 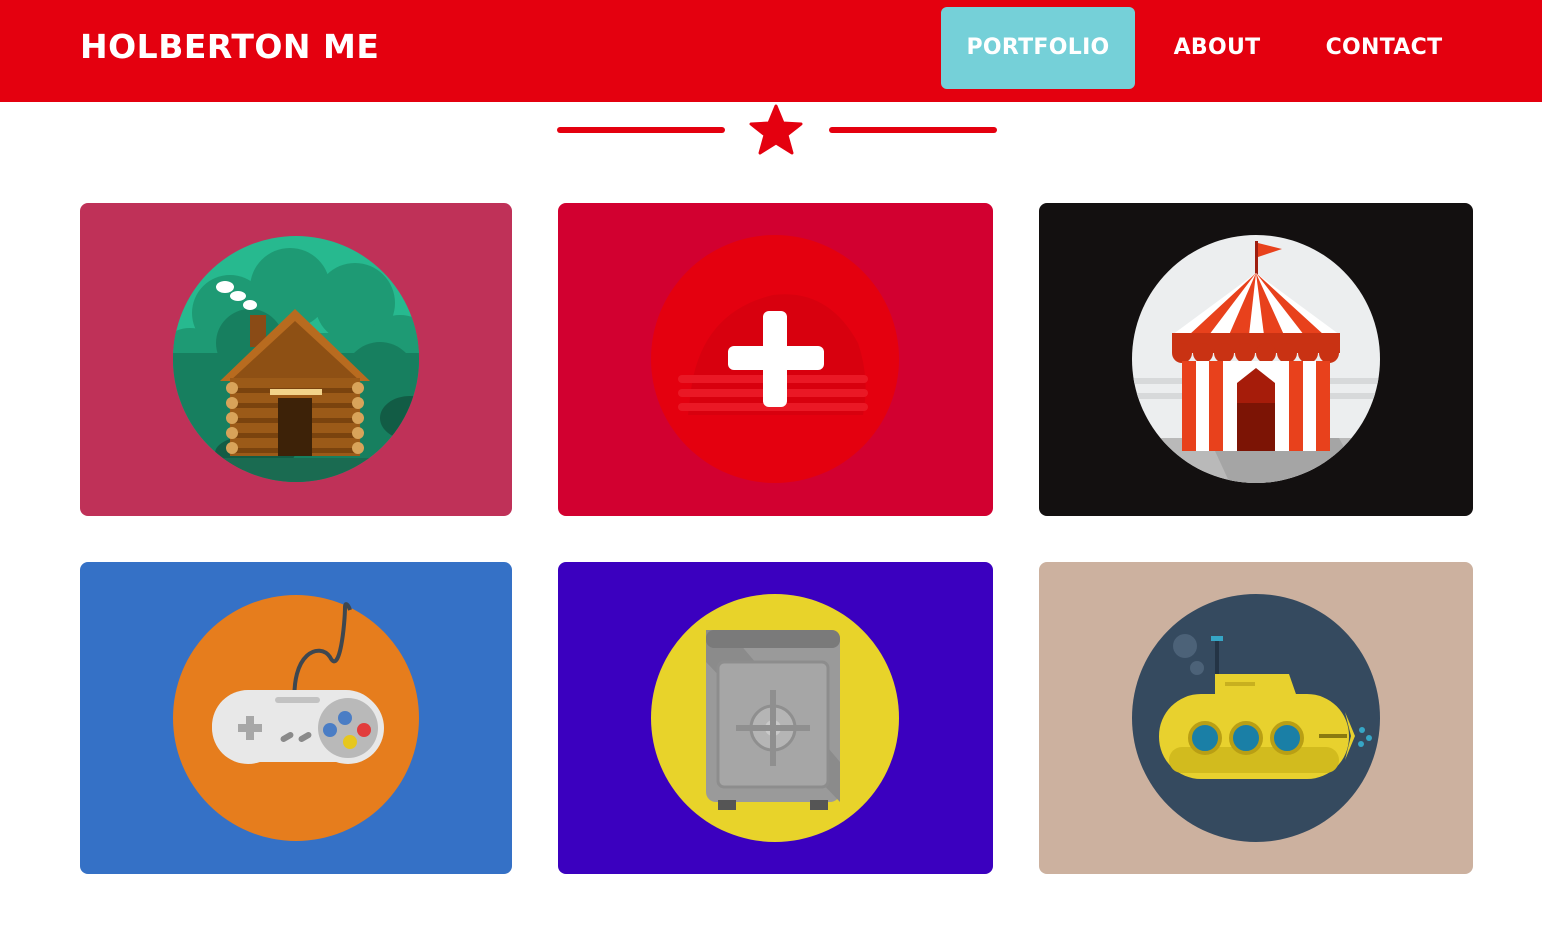 I want to click on portfolio-item-safe, so click(x=775, y=718).